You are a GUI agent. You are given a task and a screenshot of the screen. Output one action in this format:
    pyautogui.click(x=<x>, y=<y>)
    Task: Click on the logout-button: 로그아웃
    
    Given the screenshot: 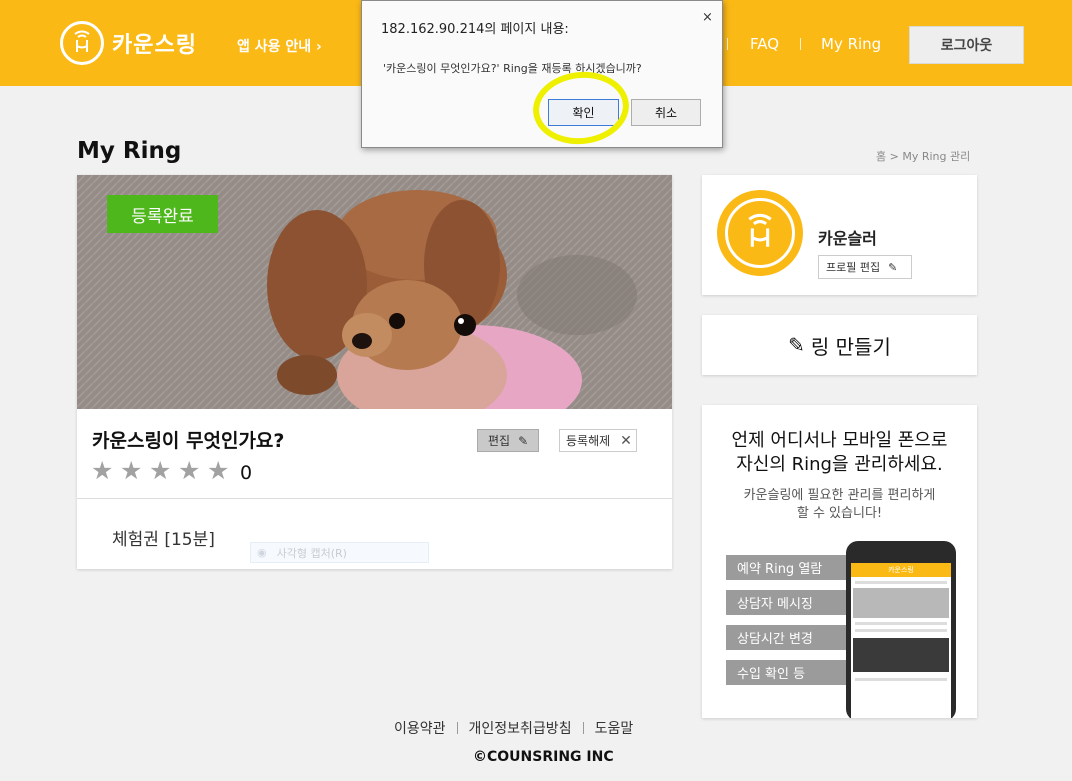 What is the action you would take?
    pyautogui.click(x=966, y=45)
    